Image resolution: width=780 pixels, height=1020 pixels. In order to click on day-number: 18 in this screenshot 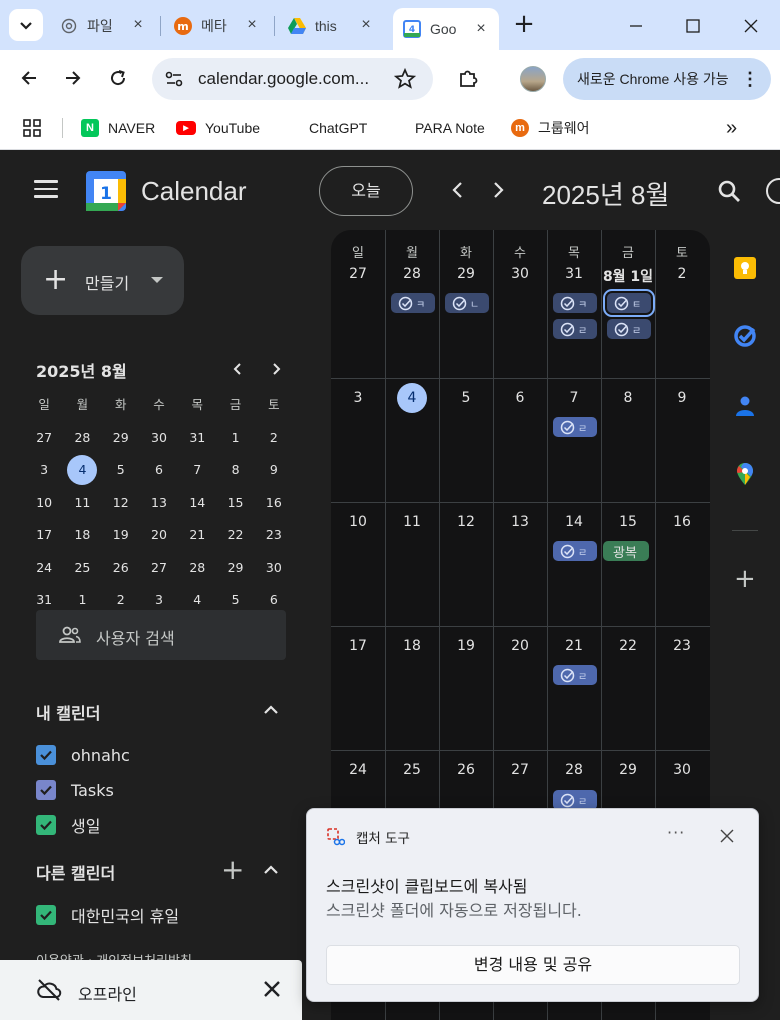, I will do `click(412, 646)`.